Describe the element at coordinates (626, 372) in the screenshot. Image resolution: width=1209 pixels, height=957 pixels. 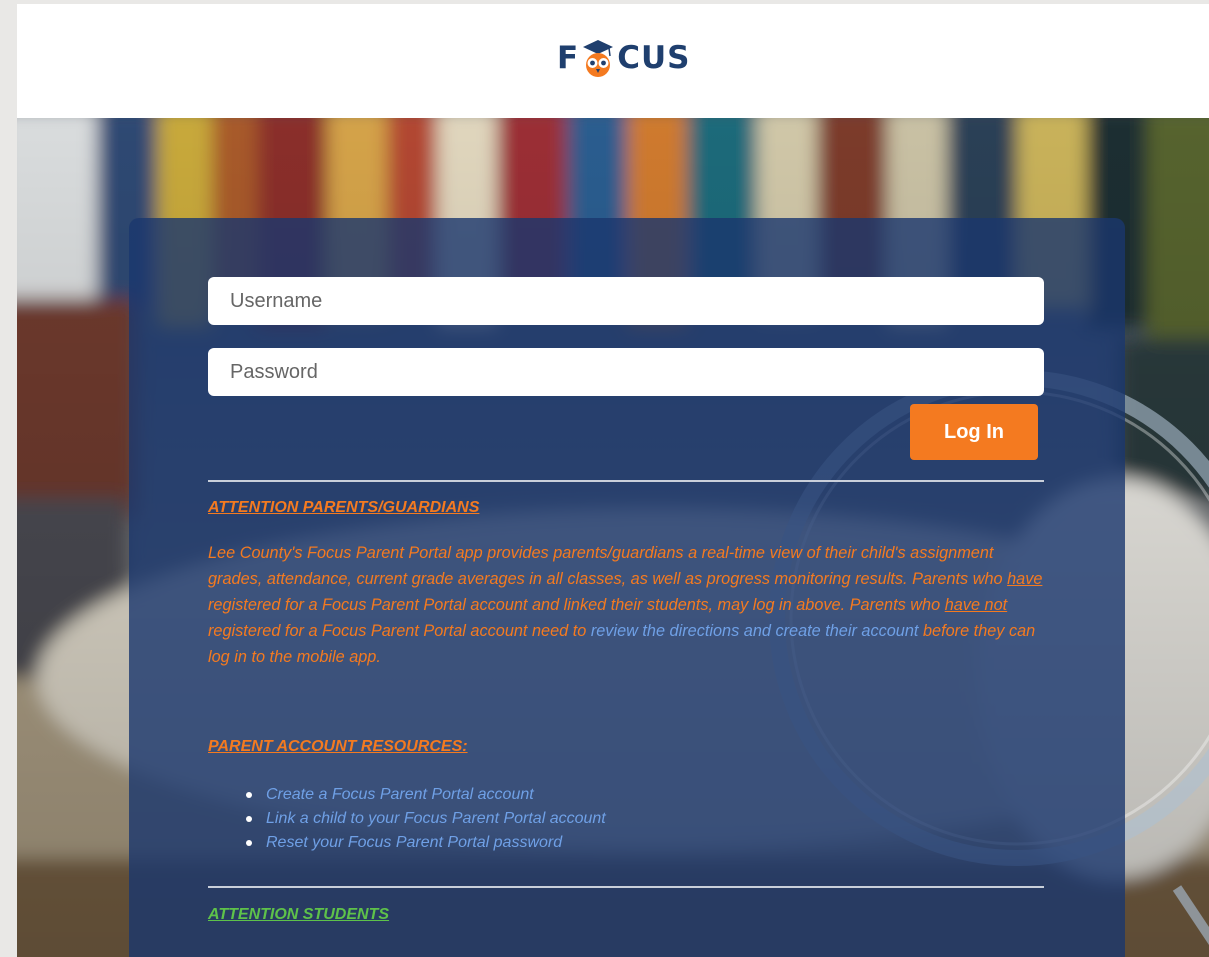
I see `password-input` at that location.